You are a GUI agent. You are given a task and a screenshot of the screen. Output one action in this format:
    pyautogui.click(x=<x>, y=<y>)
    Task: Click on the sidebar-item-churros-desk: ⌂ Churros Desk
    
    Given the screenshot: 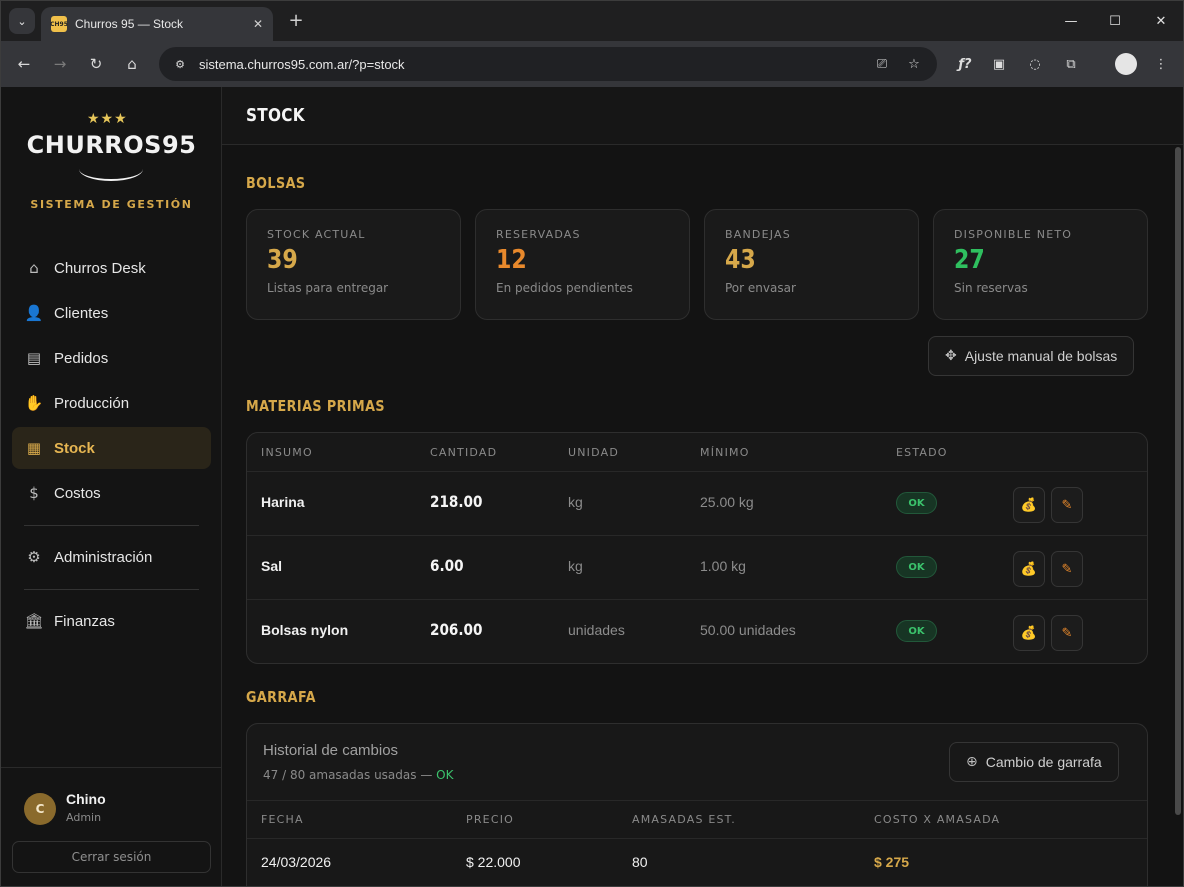 What is the action you would take?
    pyautogui.click(x=111, y=268)
    